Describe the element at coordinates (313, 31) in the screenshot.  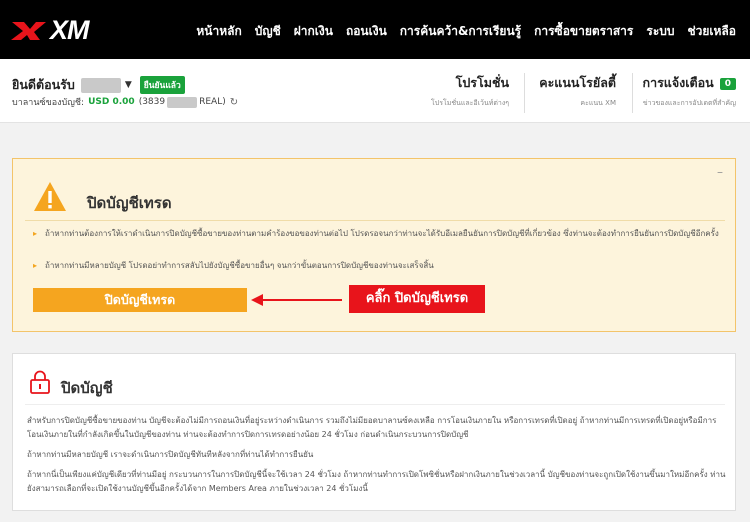
I see `nav-deposit: ฝากเงิน` at that location.